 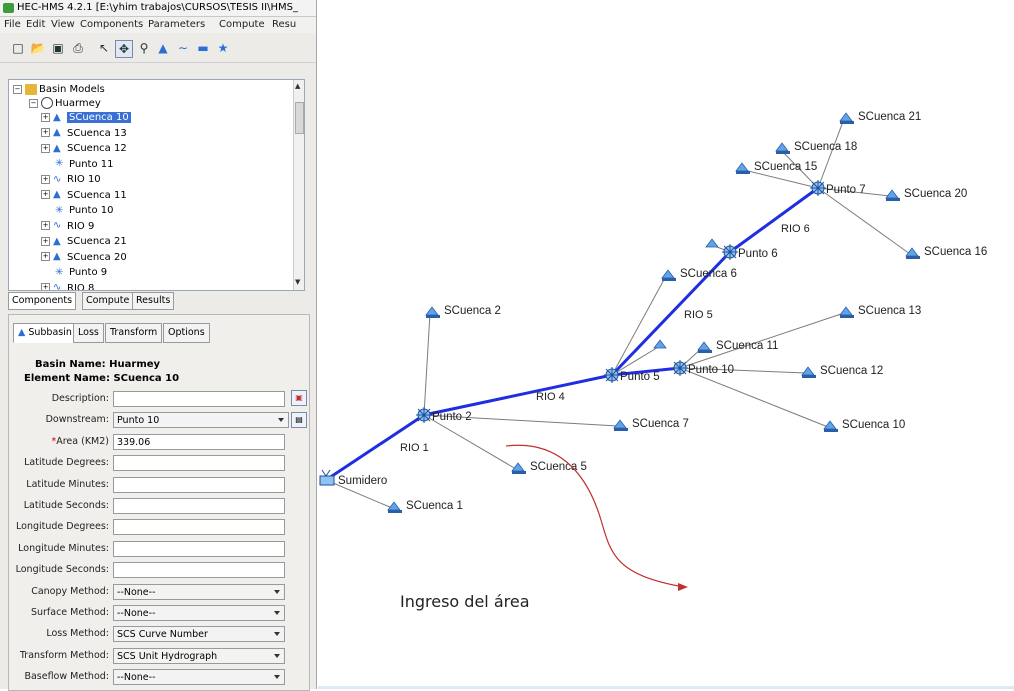 I want to click on junction-tool-icon: ★, so click(x=223, y=48).